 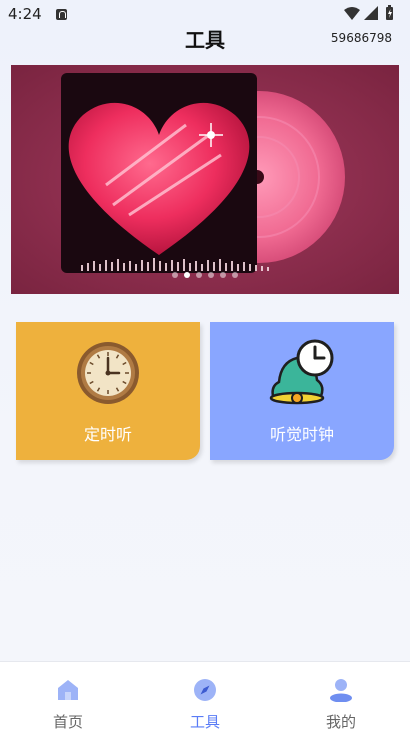 What do you see at coordinates (204, 721) in the screenshot?
I see `tab-tools-label: 工具` at bounding box center [204, 721].